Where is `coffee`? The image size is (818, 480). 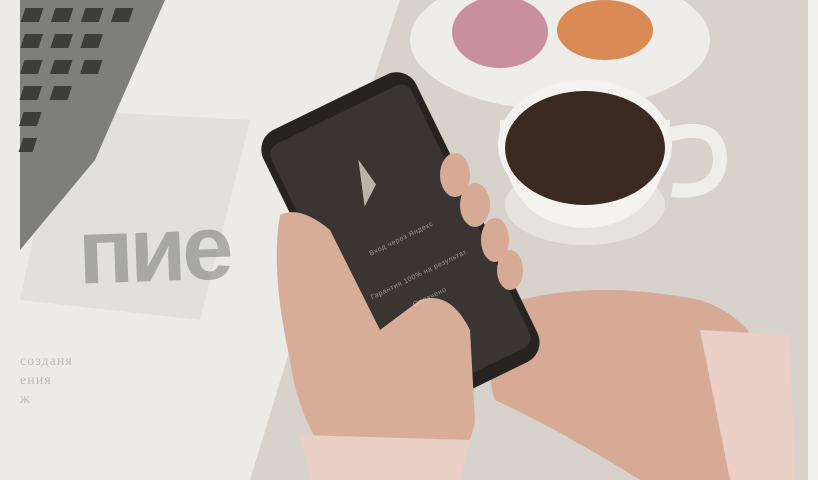 coffee is located at coordinates (585, 148).